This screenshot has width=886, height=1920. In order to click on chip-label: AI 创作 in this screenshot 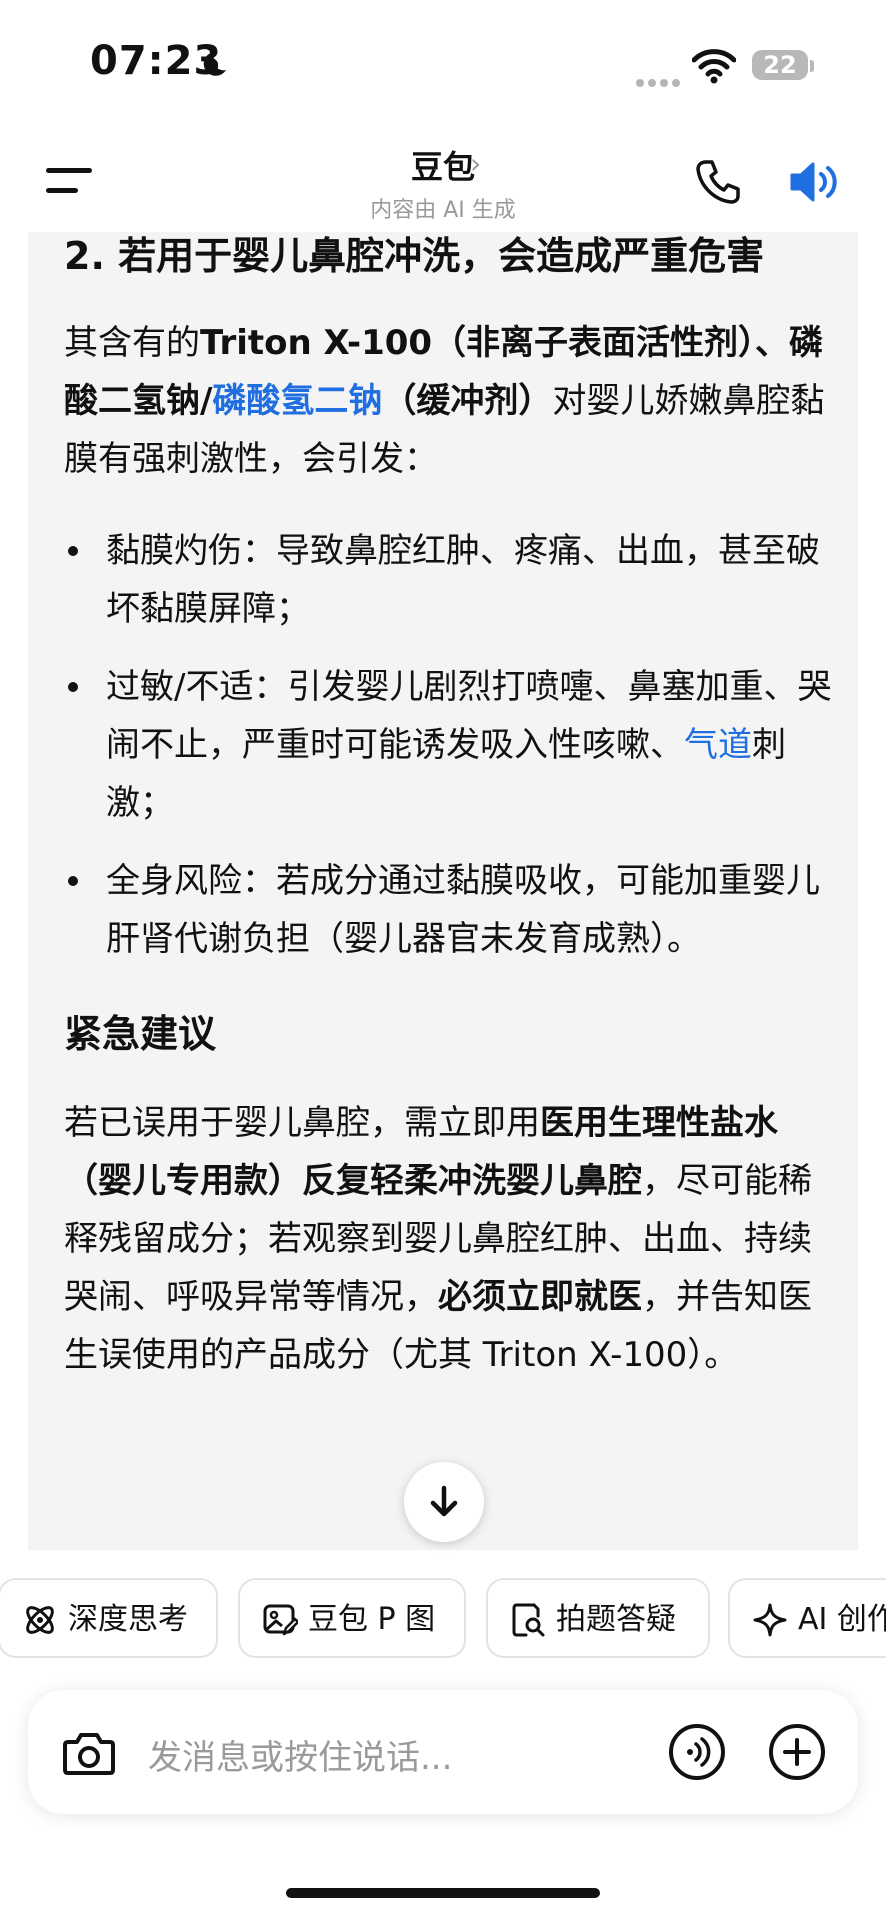, I will do `click(842, 1619)`.